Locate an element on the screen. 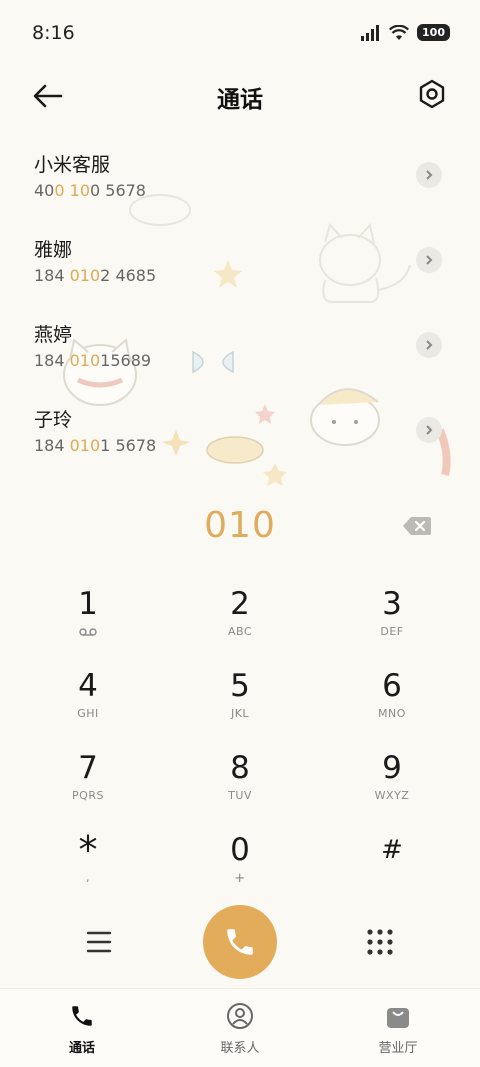 The image size is (480, 1067). key-8: 8 TUV is located at coordinates (240, 785).